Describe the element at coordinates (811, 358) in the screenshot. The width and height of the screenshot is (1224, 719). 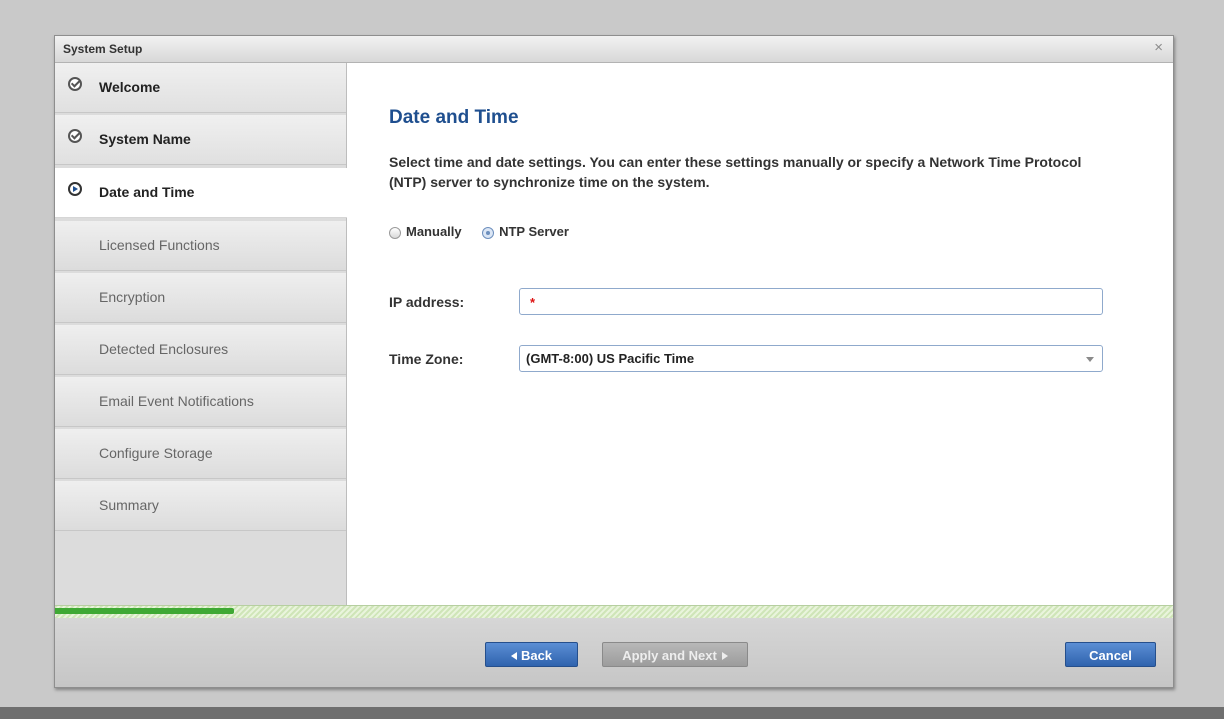
I see `time-zone-select: (GMT-8:00) US Pacific Time` at that location.